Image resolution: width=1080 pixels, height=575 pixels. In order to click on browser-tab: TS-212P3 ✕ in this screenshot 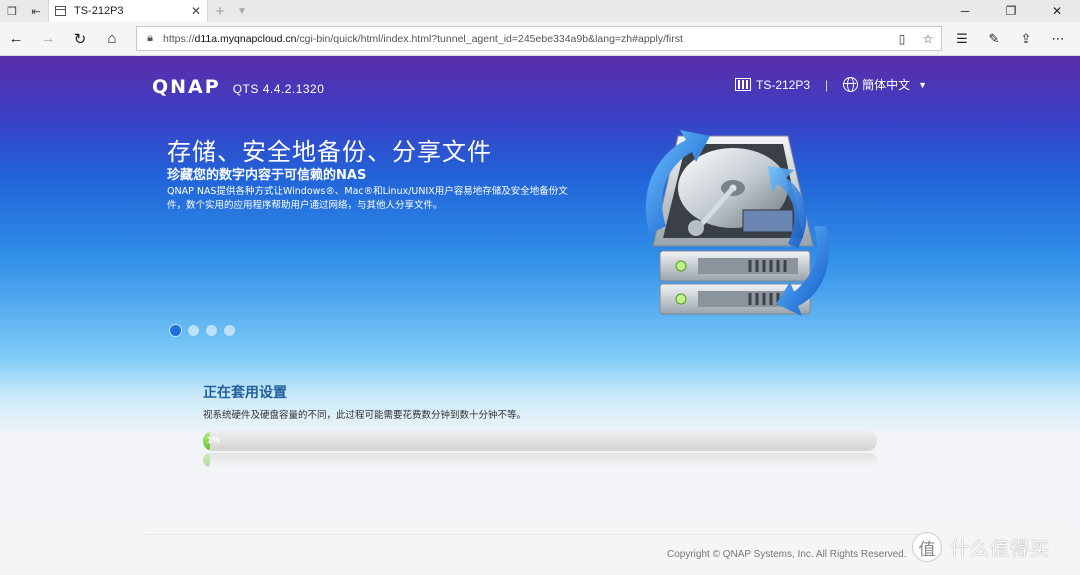, I will do `click(128, 11)`.